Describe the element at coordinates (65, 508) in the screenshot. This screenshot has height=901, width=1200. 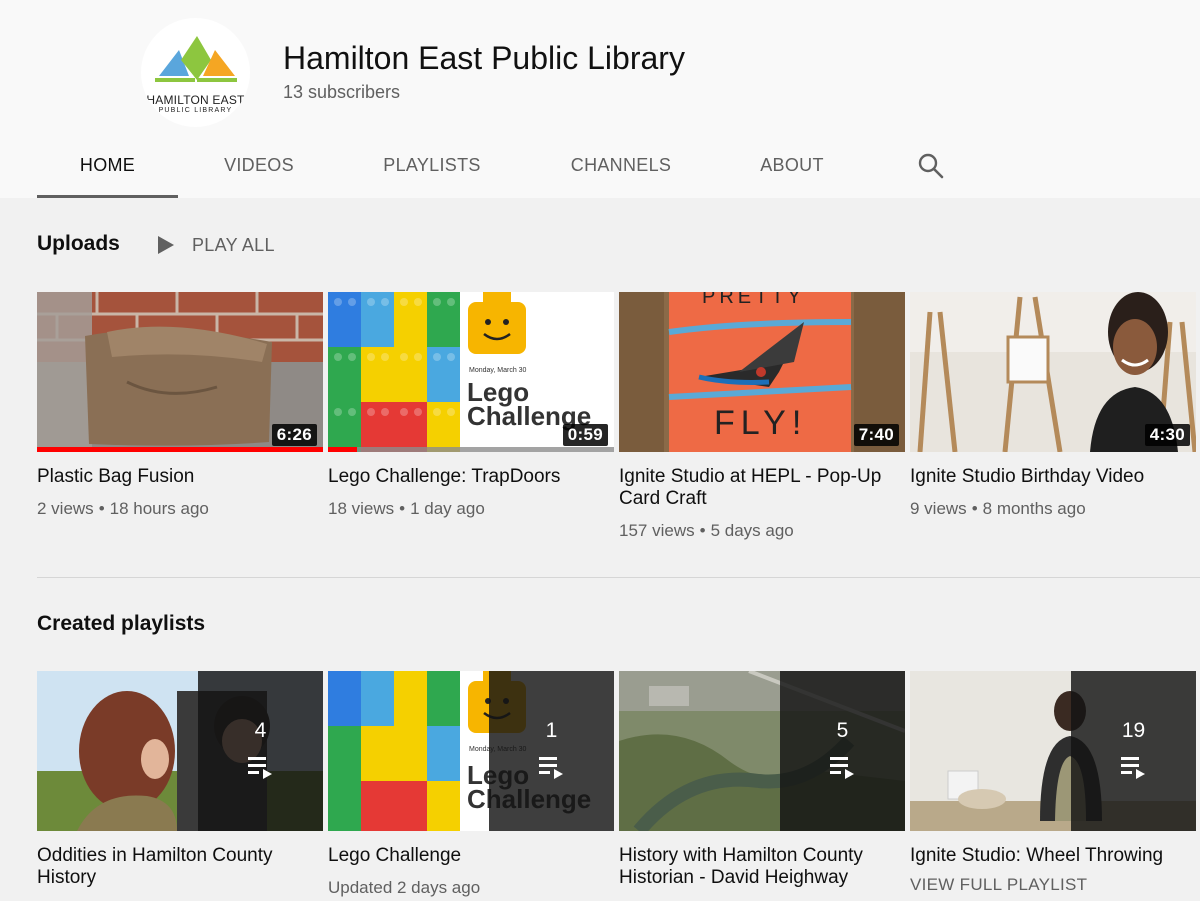
I see `view-count: 2 views` at that location.